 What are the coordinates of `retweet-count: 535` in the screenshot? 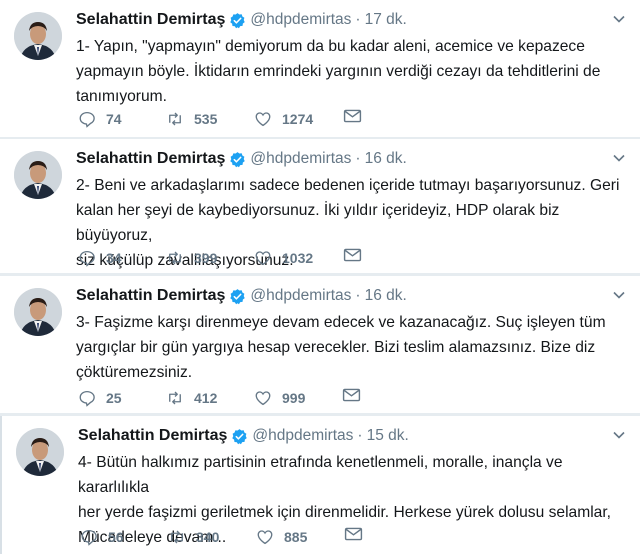 It's located at (206, 118).